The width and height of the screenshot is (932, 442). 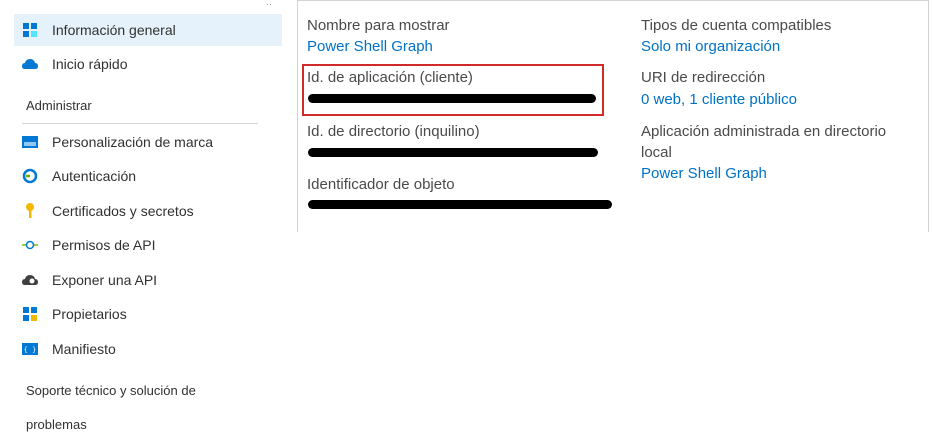 What do you see at coordinates (390, 77) in the screenshot?
I see `app-id-label: Id. de aplicación (cliente)` at bounding box center [390, 77].